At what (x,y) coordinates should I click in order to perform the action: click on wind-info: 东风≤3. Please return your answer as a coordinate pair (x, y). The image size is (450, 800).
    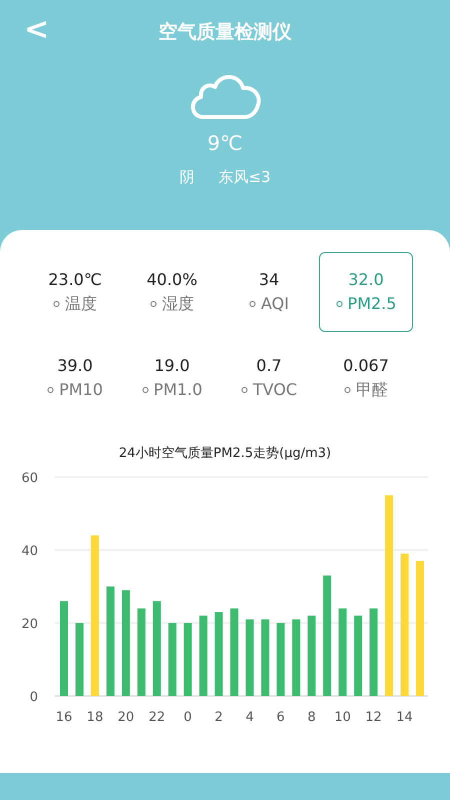
    Looking at the image, I should click on (244, 177).